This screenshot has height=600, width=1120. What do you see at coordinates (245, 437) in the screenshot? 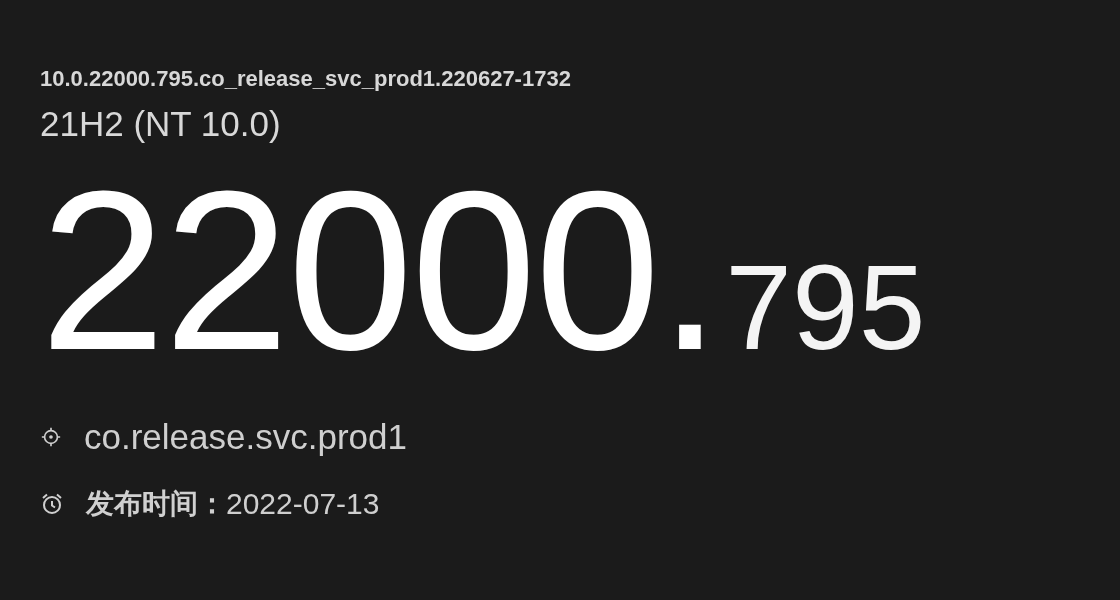
I see `branch-label: co.release.svc.prod1` at bounding box center [245, 437].